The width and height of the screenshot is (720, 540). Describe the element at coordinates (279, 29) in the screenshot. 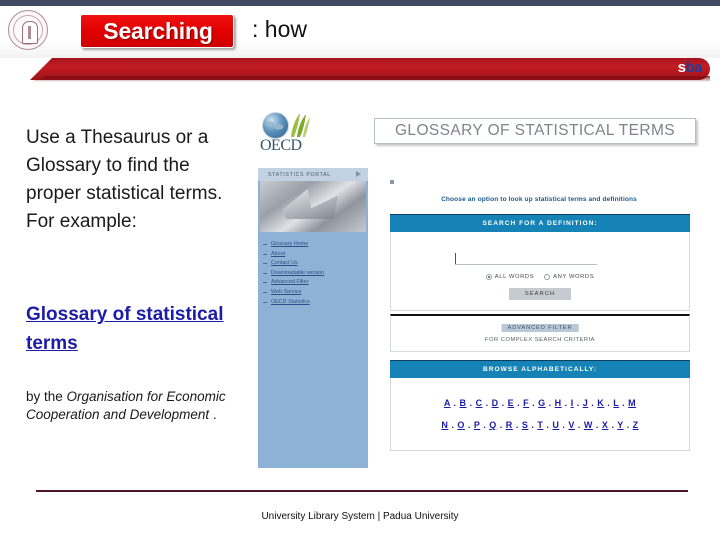

I see `page-title-suffix: : how` at that location.